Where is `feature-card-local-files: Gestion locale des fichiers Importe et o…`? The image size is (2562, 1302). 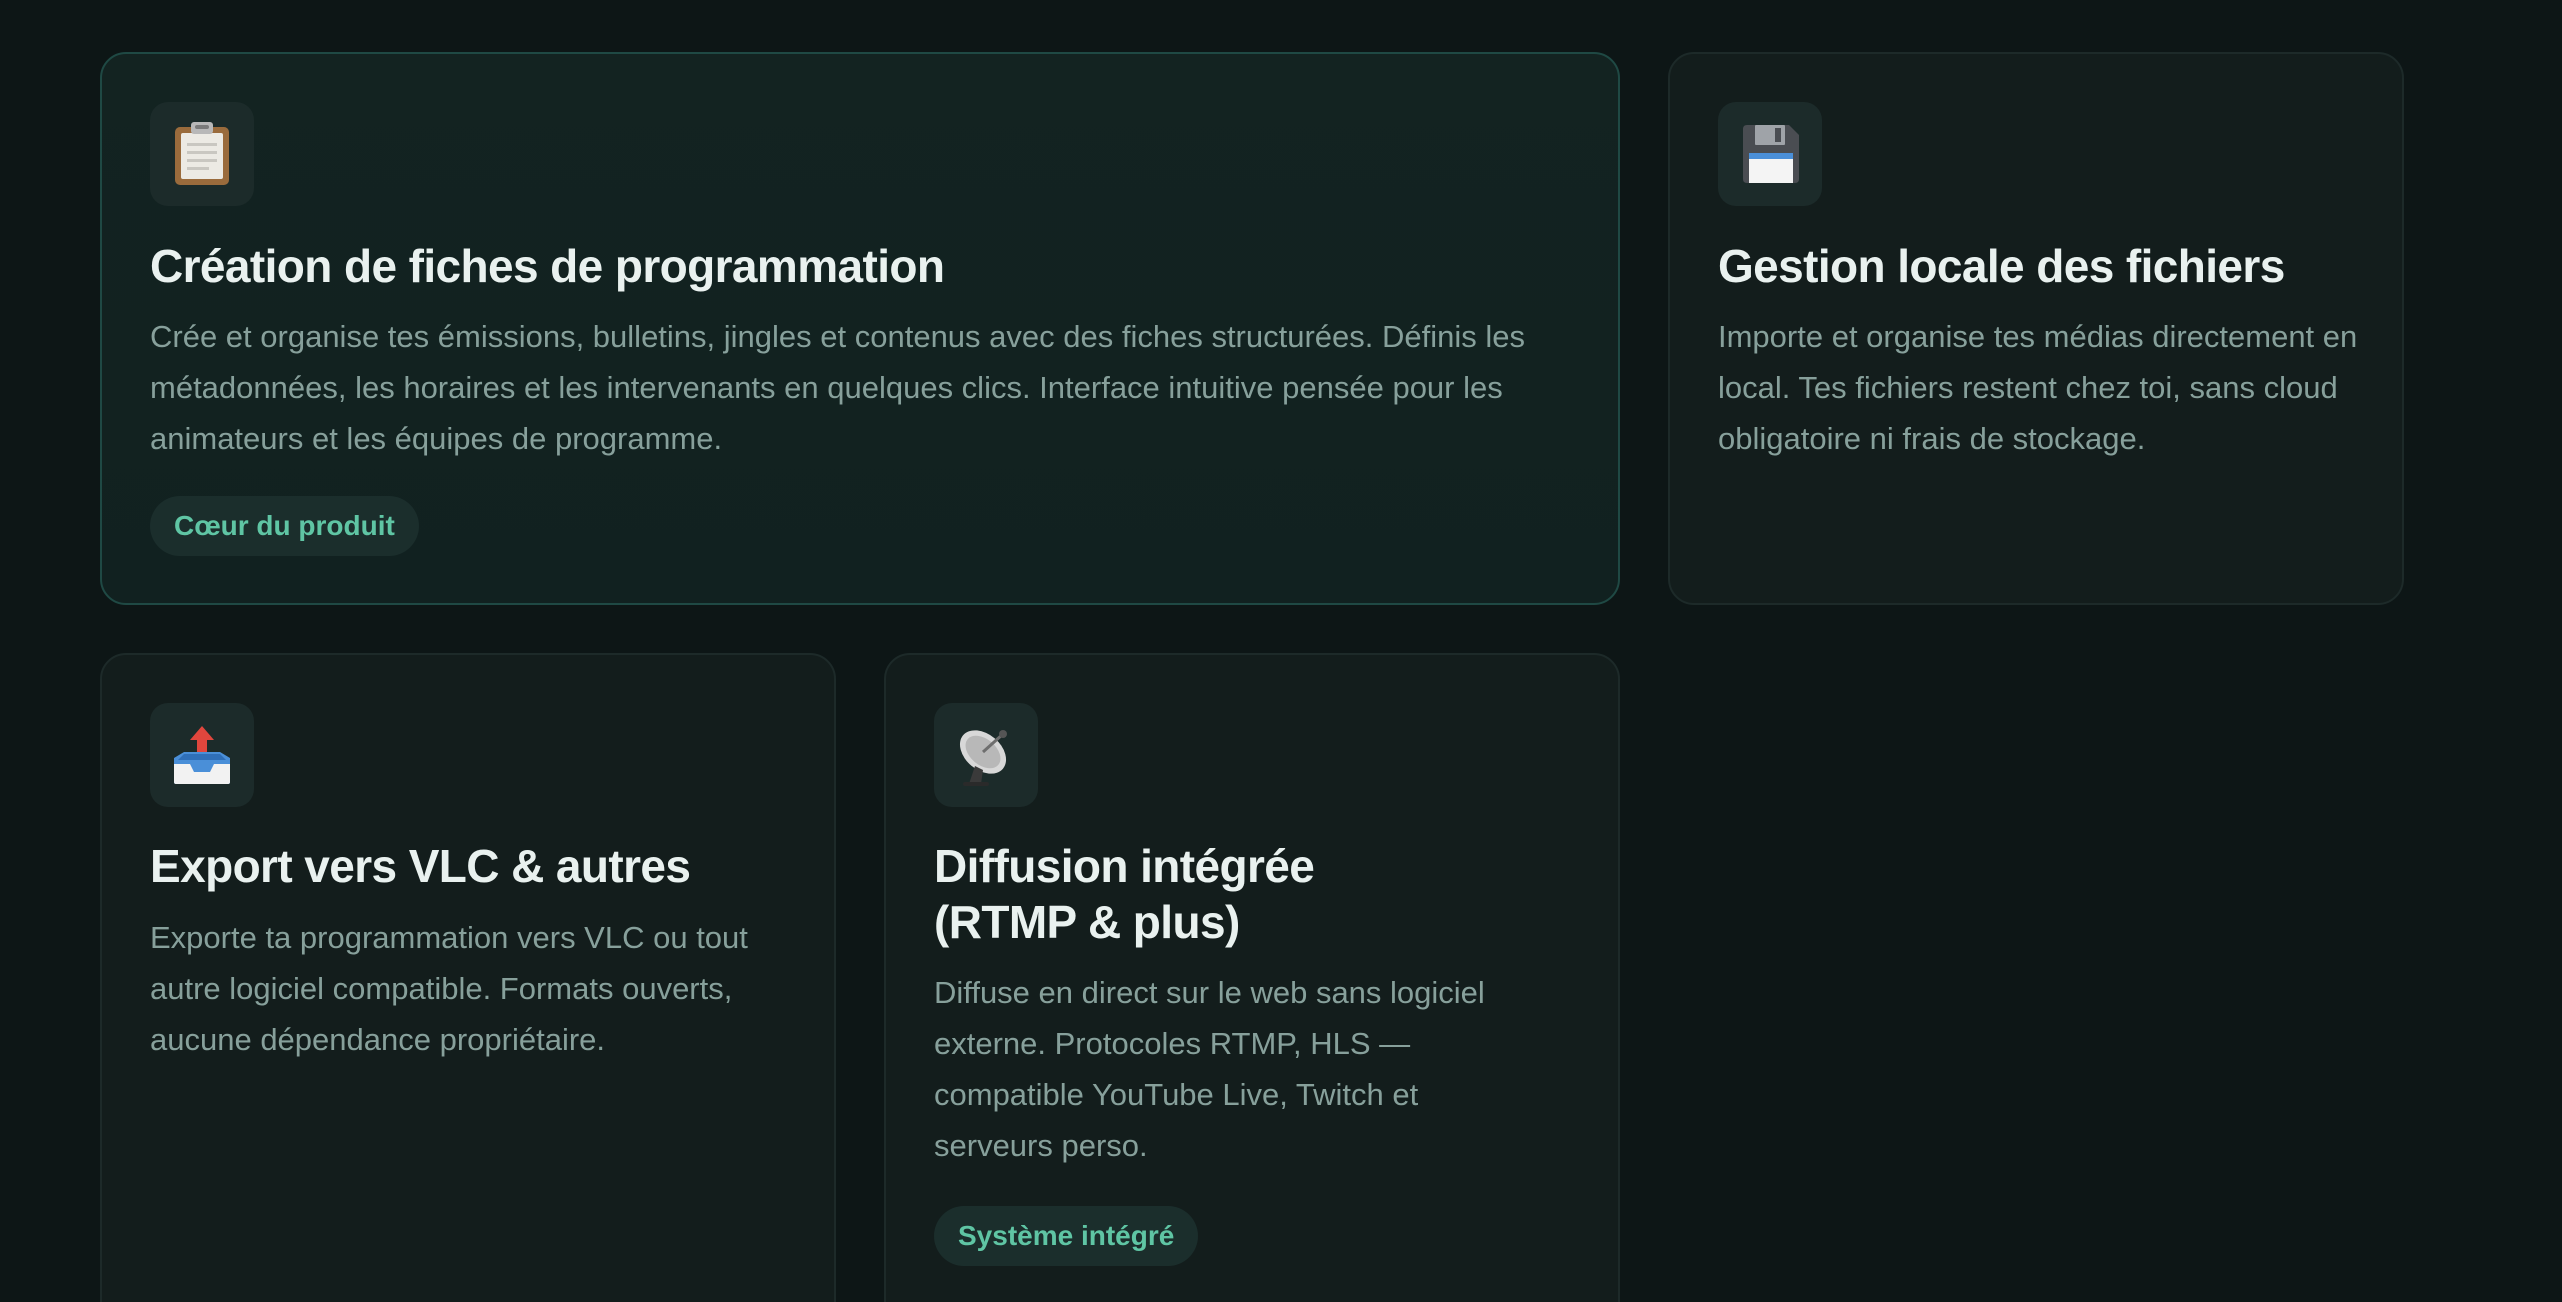
feature-card-local-files: Gestion locale des fichiers Importe et o… is located at coordinates (2036, 328).